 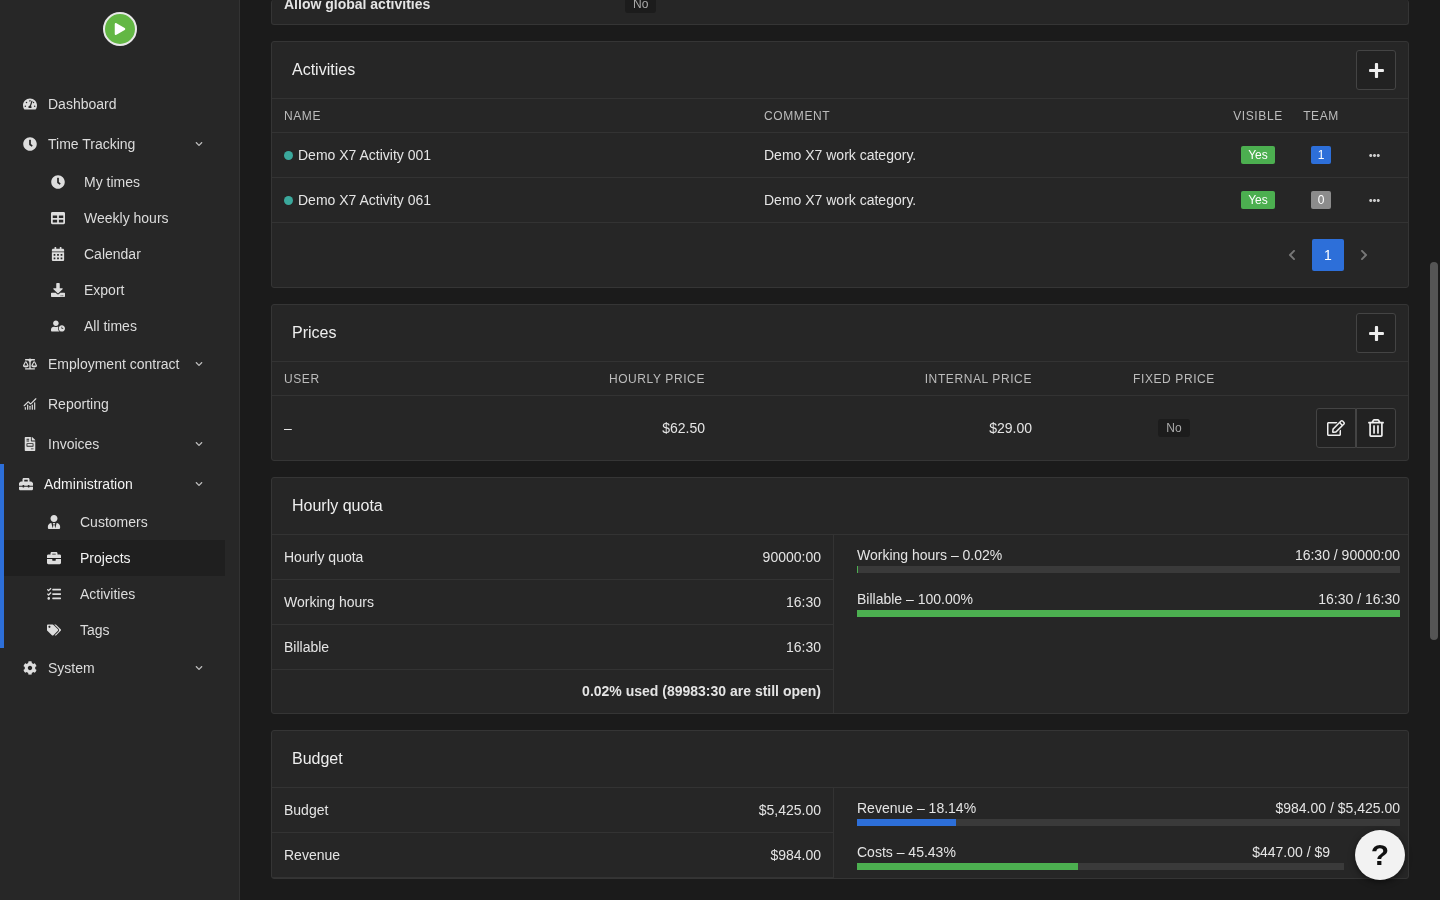 I want to click on usage-summary: 0.02% used (89983:30 are still open), so click(x=701, y=691).